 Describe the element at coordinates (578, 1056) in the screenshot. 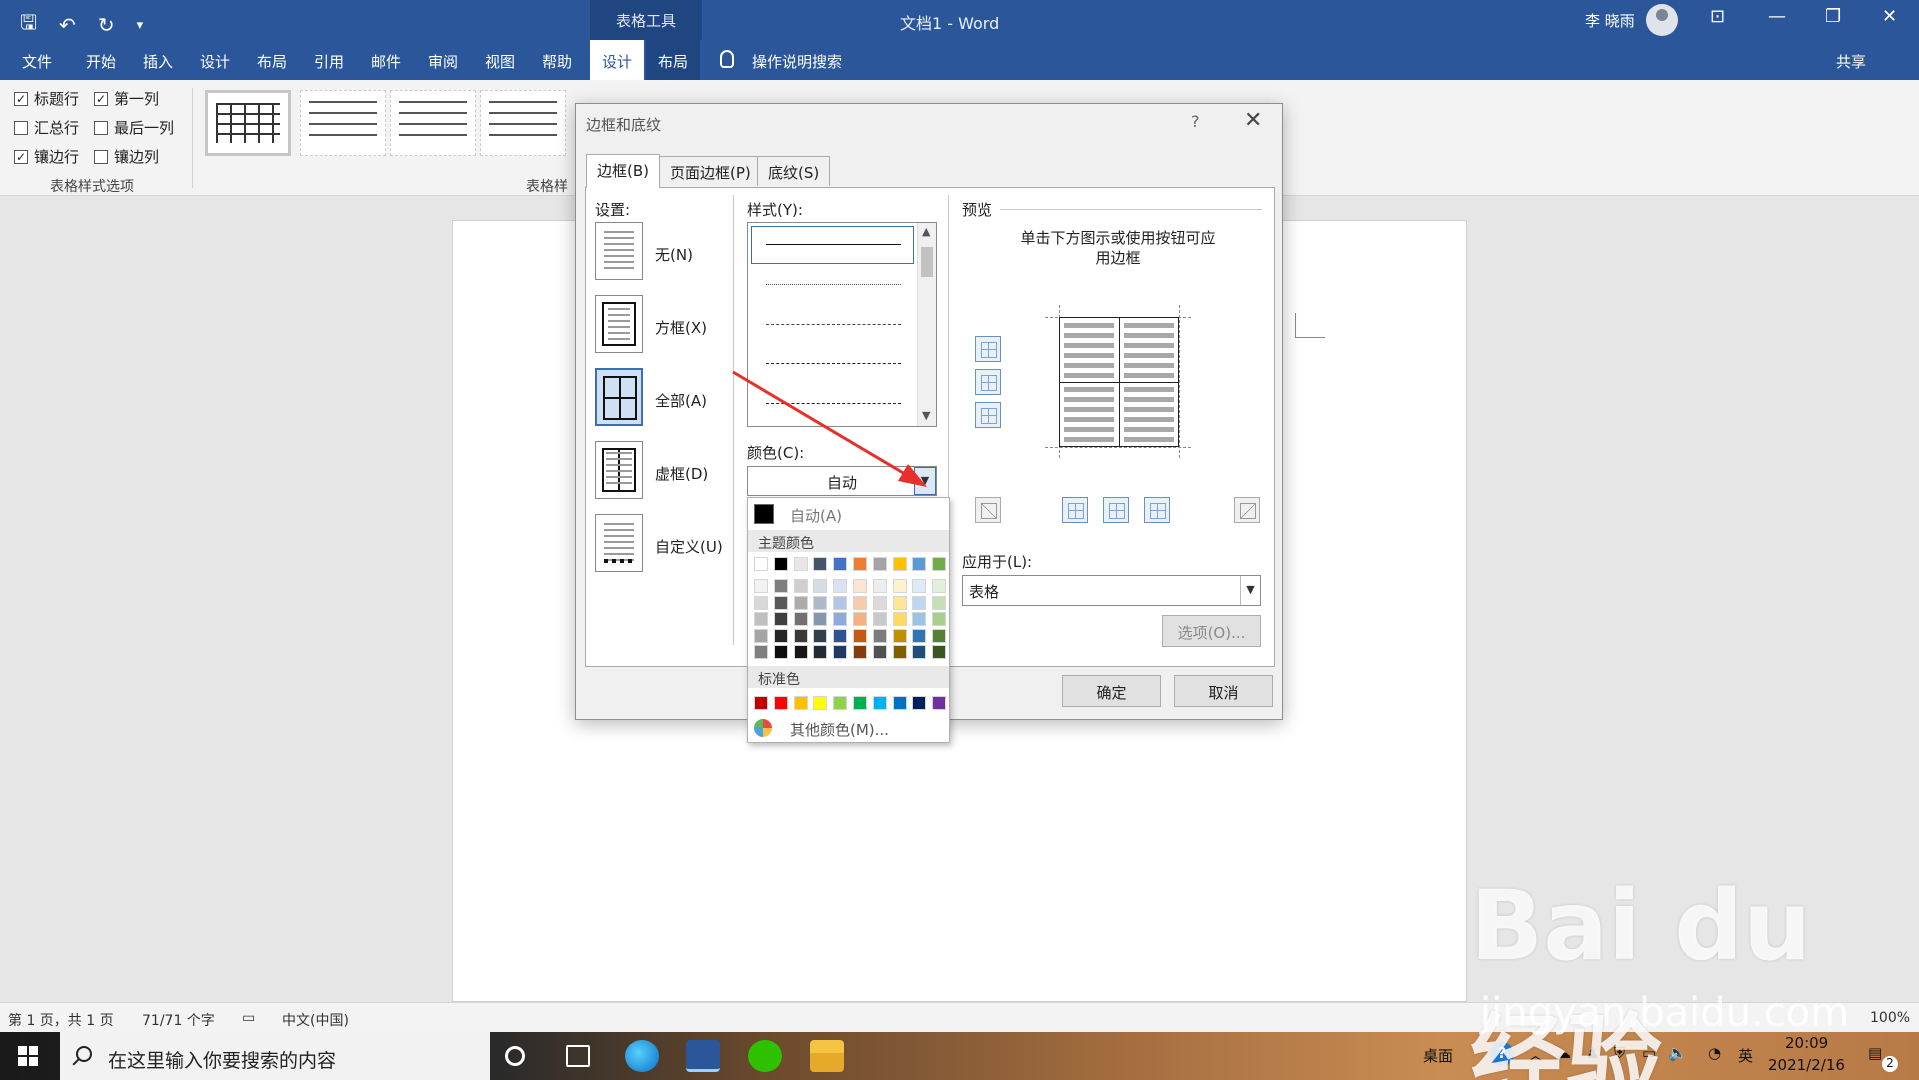

I see `task-view-icon` at that location.